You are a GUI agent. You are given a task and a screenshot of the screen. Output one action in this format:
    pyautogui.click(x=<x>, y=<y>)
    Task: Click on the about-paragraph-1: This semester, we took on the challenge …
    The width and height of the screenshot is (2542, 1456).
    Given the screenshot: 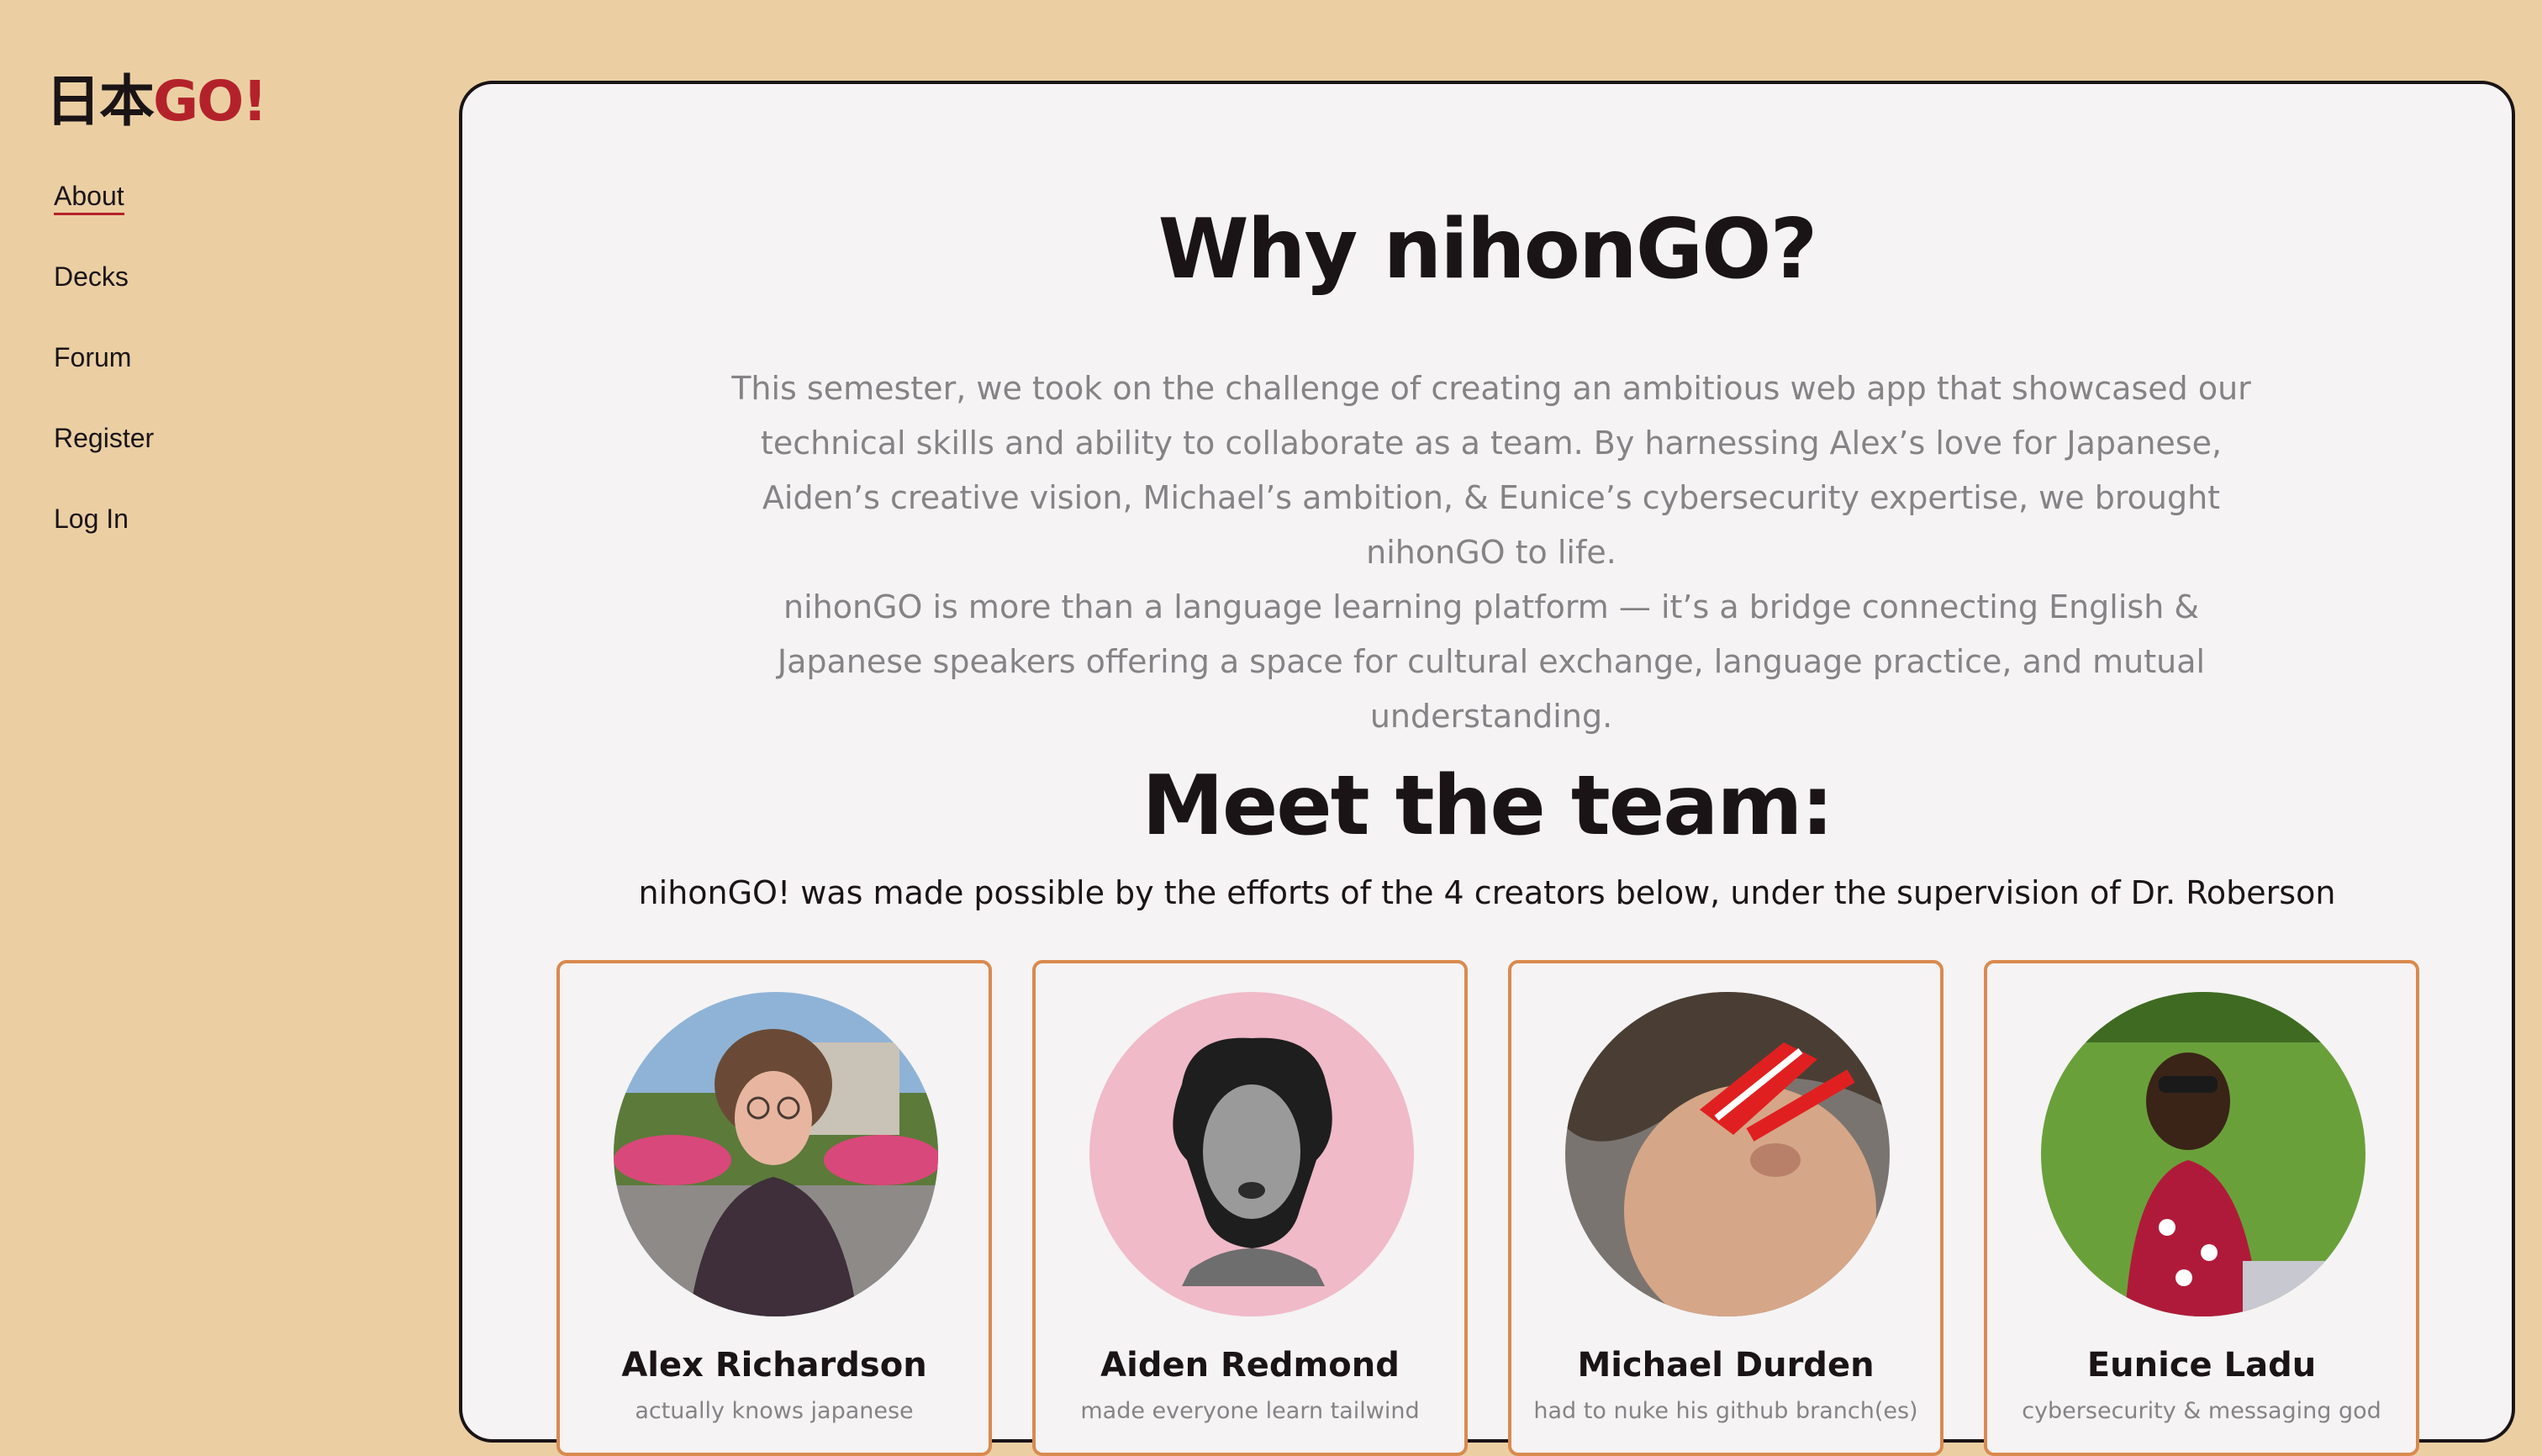 What is the action you would take?
    pyautogui.click(x=1491, y=470)
    